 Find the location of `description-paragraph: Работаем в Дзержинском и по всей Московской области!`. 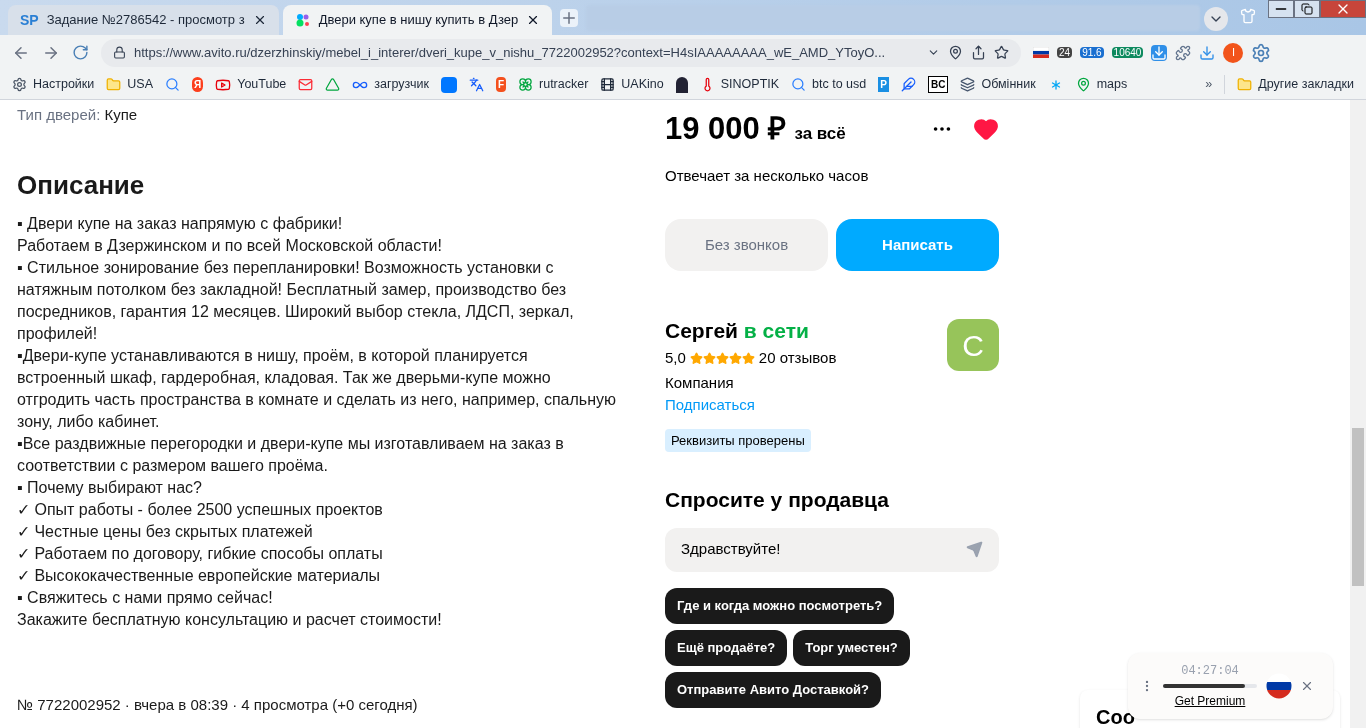

description-paragraph: Работаем в Дзержинском и по всей Московской области! is located at coordinates (230, 245).